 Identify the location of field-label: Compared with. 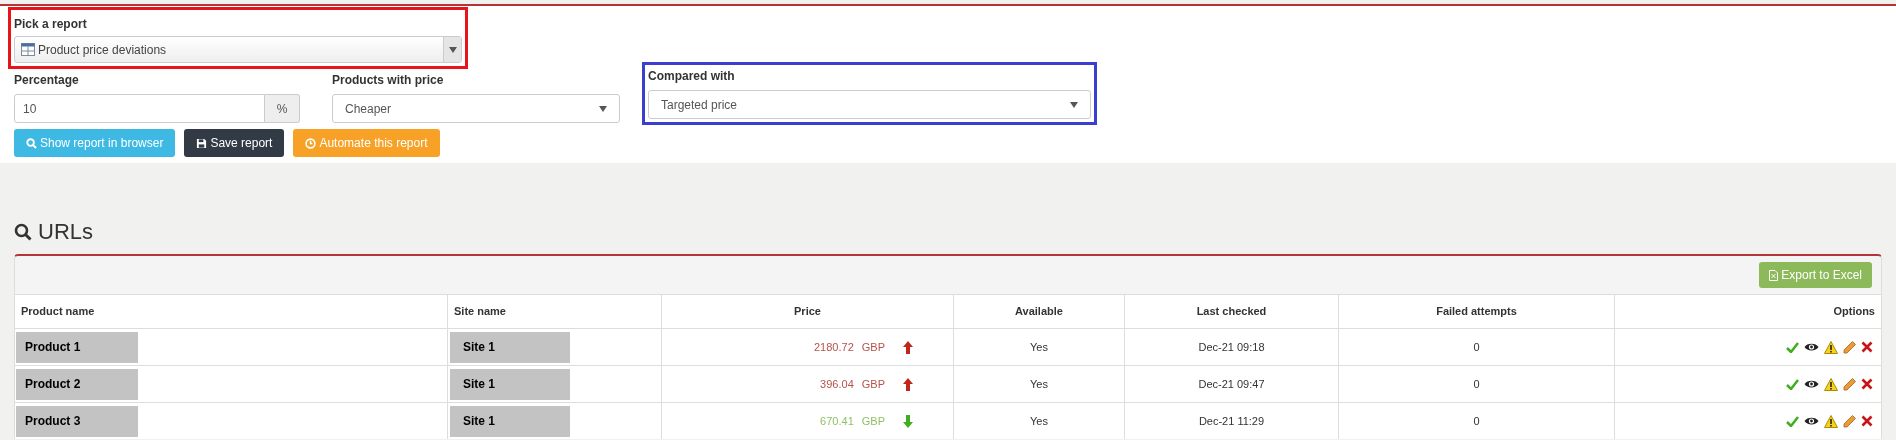
(692, 76).